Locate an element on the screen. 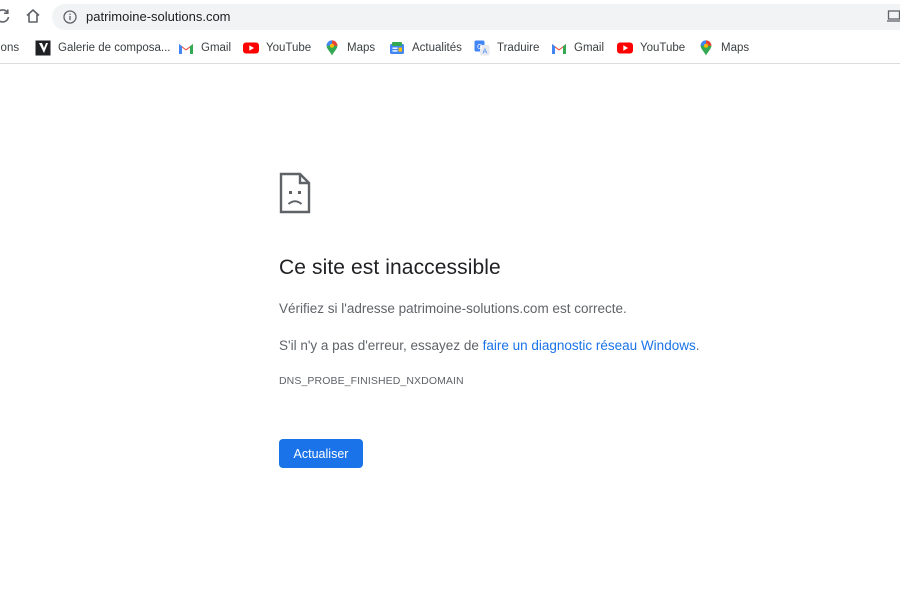 The height and width of the screenshot is (600, 900). translate-icon: GA is located at coordinates (482, 48).